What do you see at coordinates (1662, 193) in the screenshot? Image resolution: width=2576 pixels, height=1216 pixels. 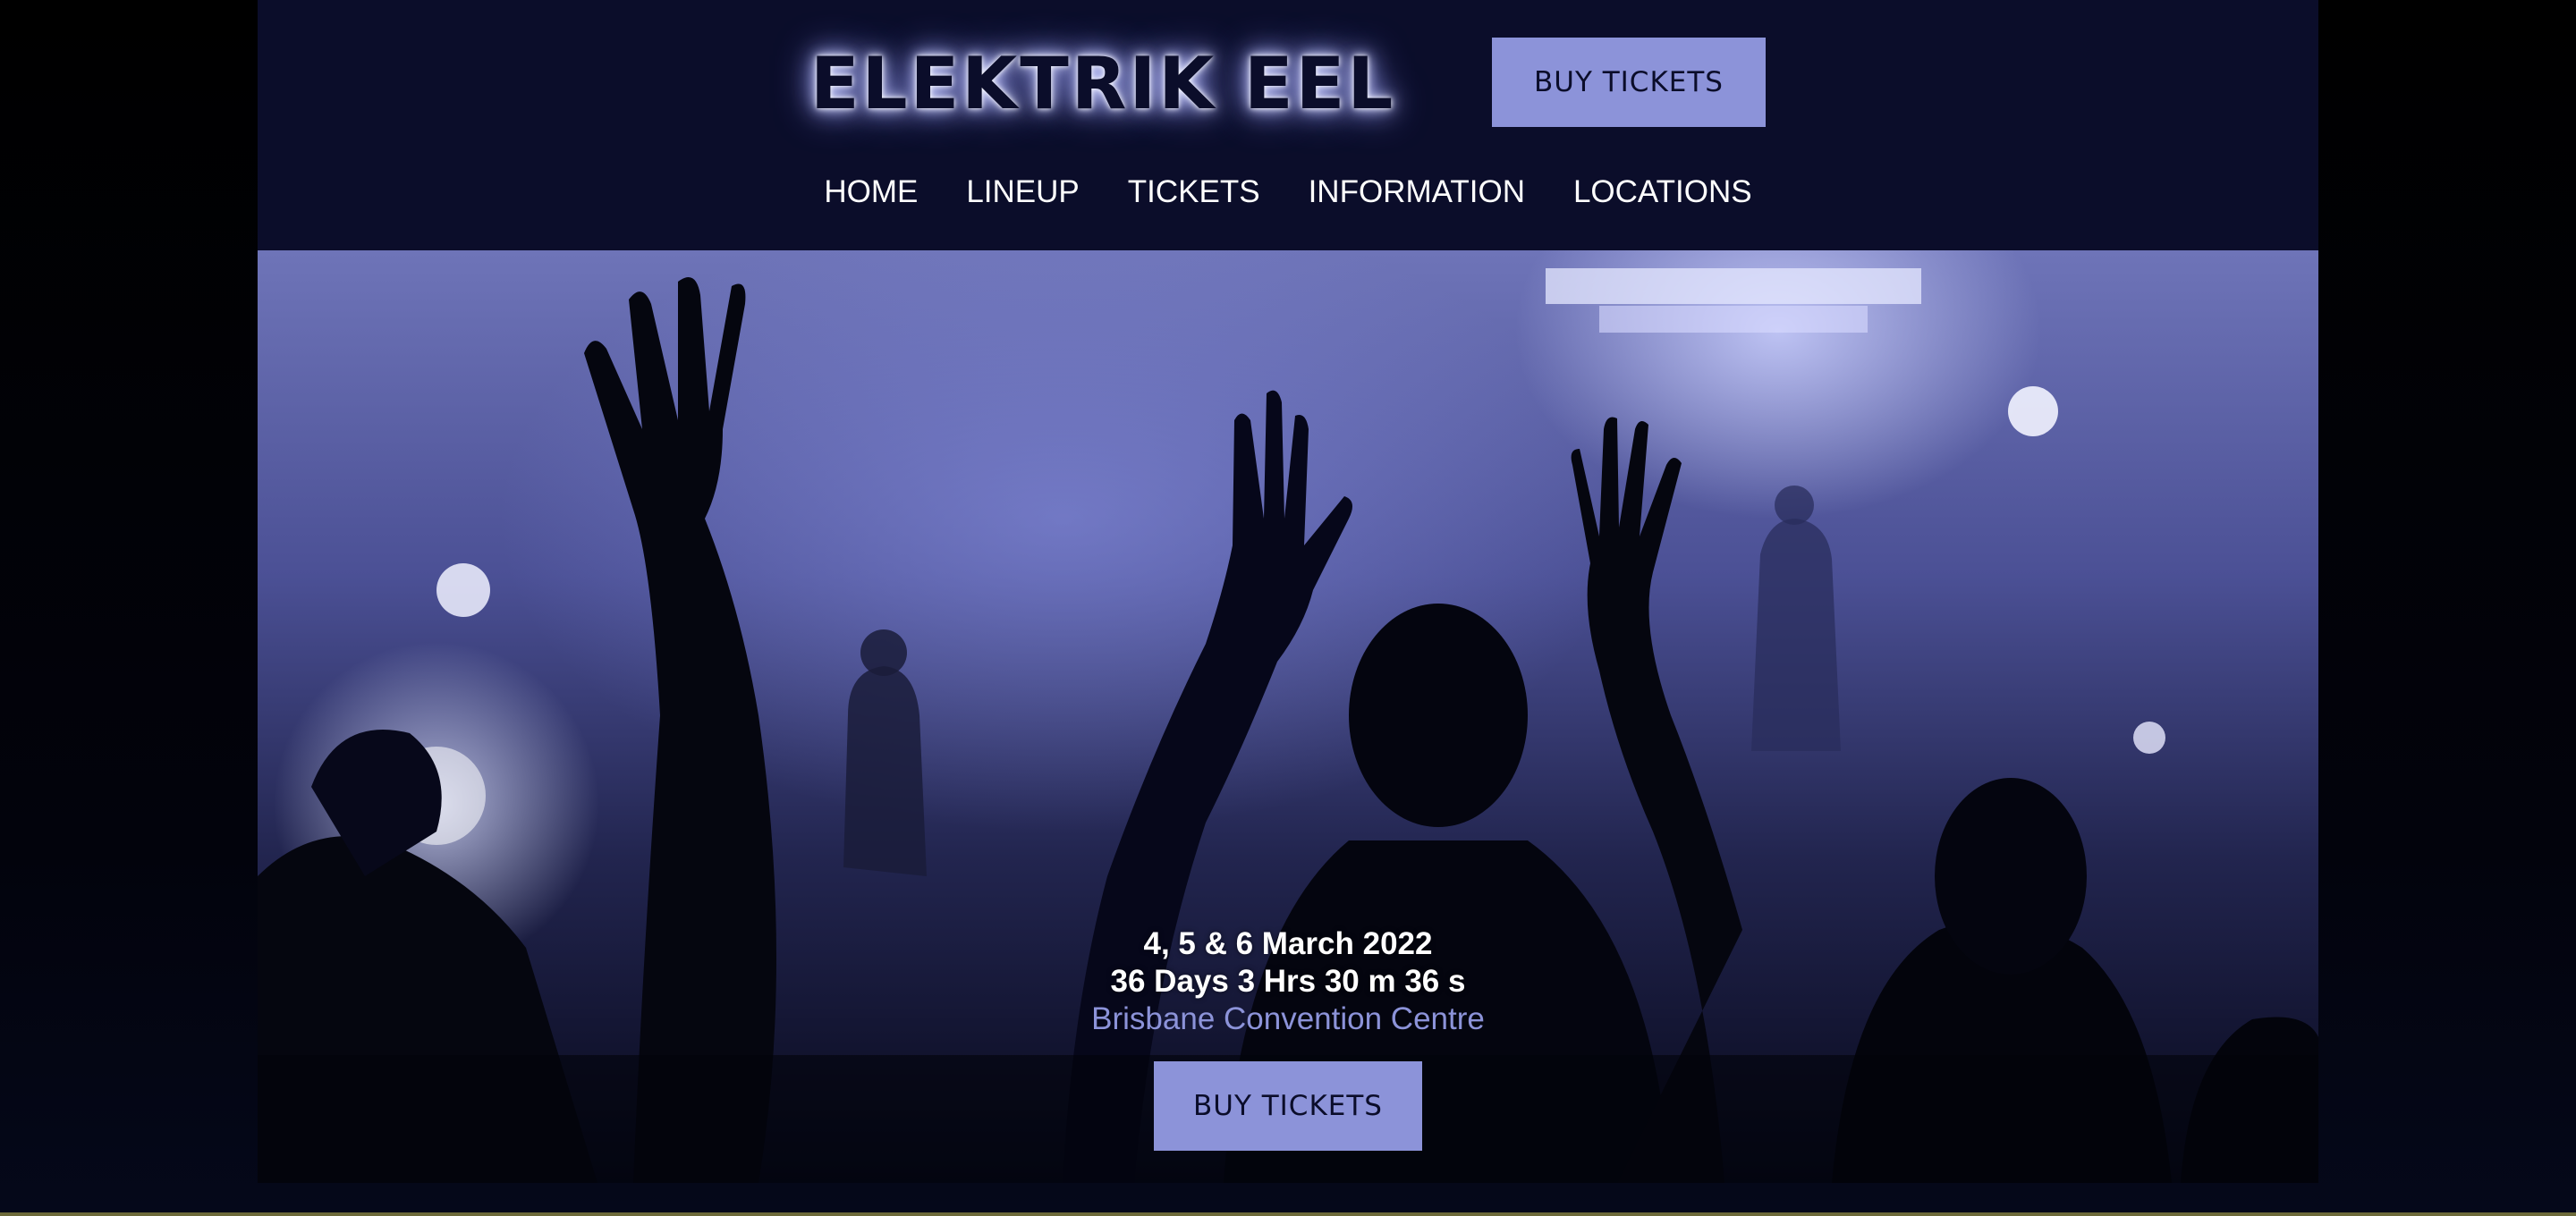 I see `nav-item-locations: LOCATIONS` at bounding box center [1662, 193].